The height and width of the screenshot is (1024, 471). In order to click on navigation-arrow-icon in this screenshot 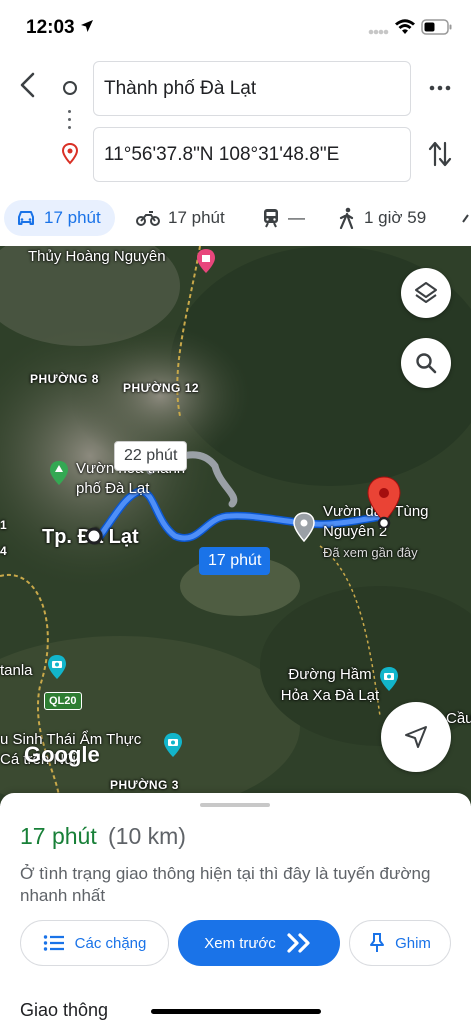, I will do `click(416, 737)`.